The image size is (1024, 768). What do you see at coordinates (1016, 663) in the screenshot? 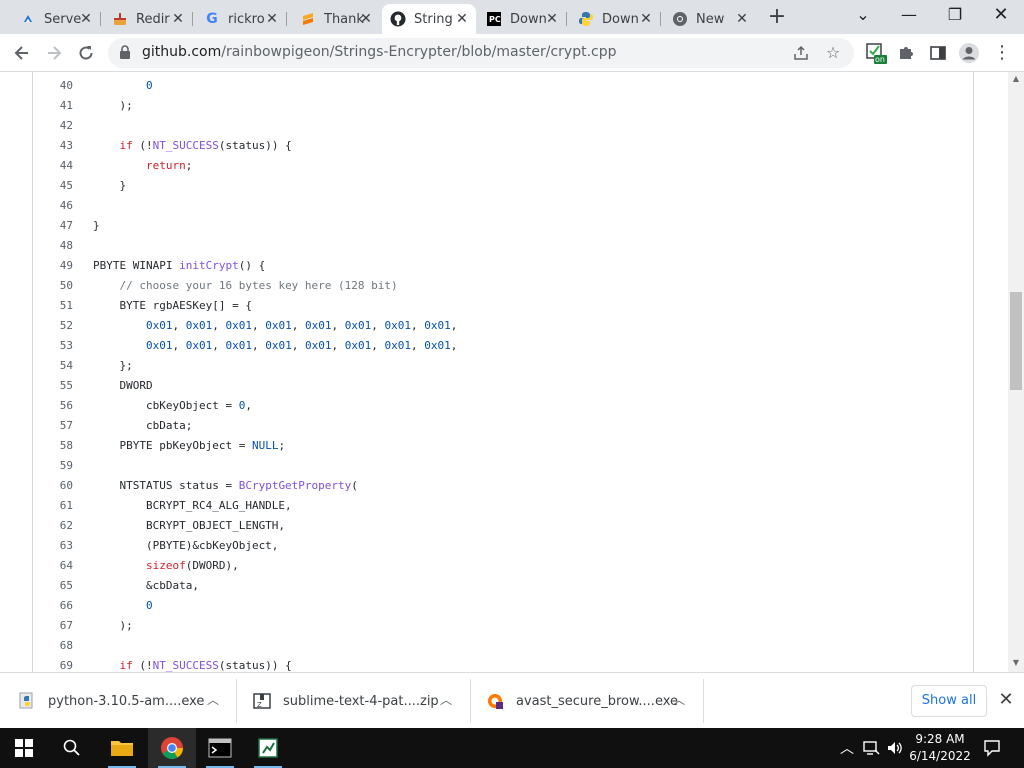
I see `scroll-down-arrow-icon: ▼` at bounding box center [1016, 663].